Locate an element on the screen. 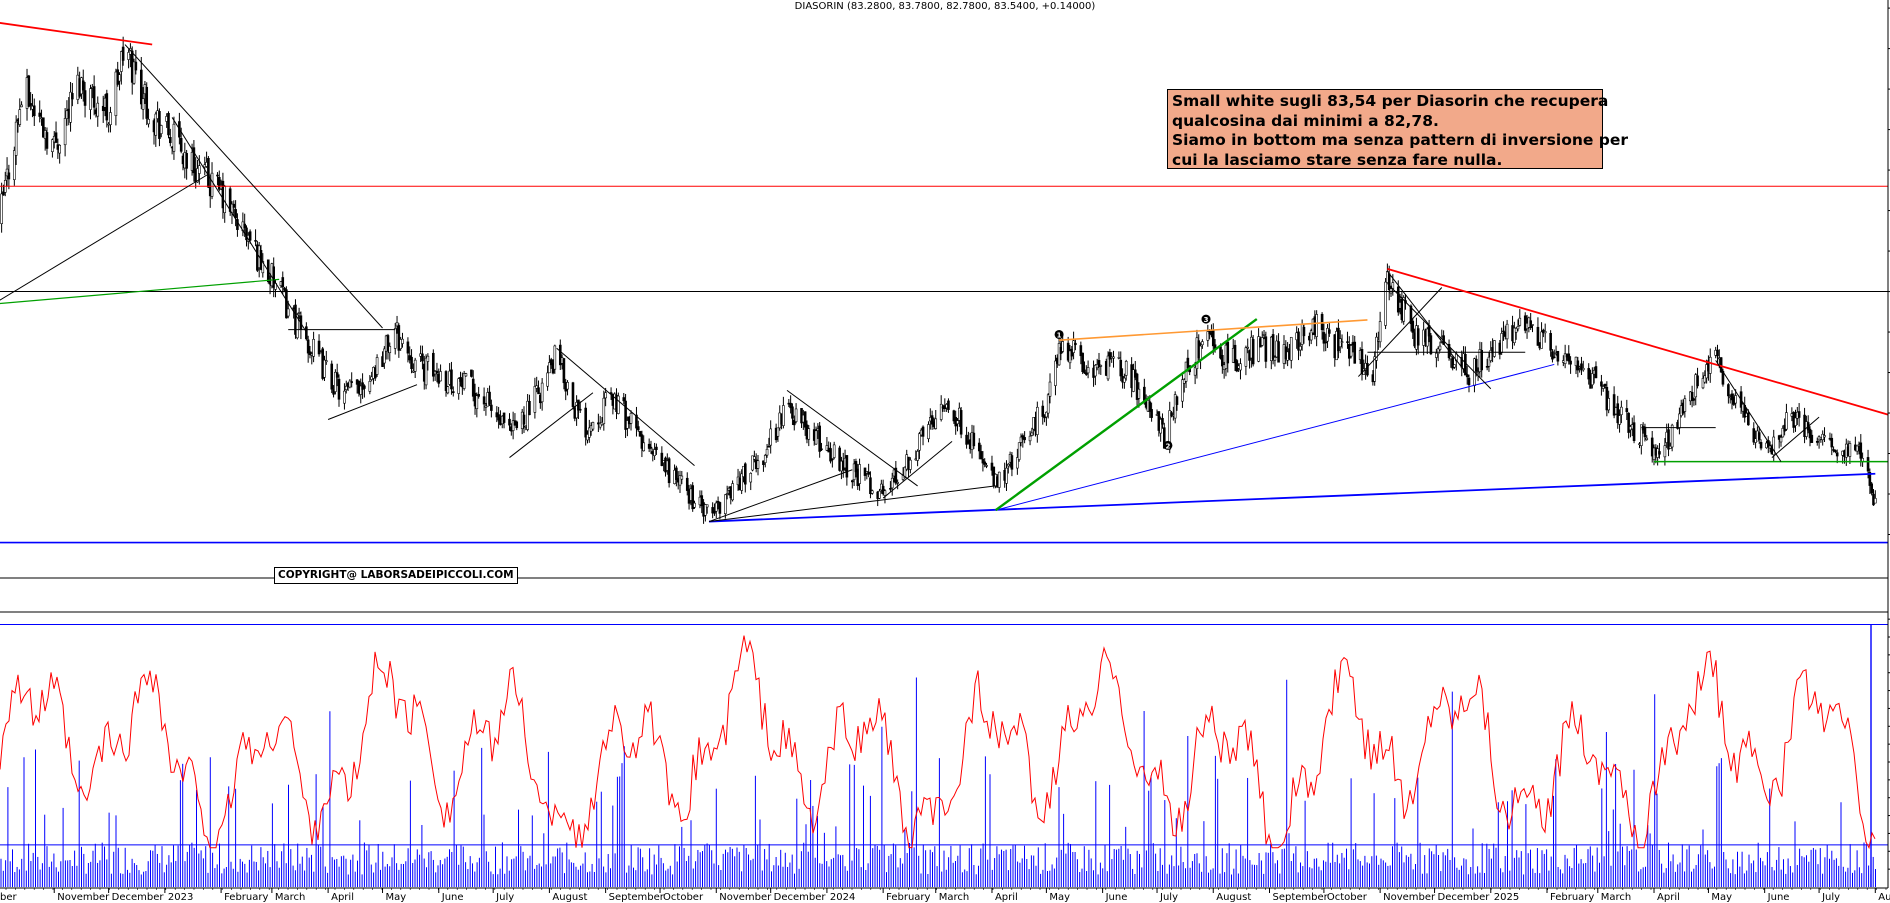  x-tick-label: March is located at coordinates (1616, 897).